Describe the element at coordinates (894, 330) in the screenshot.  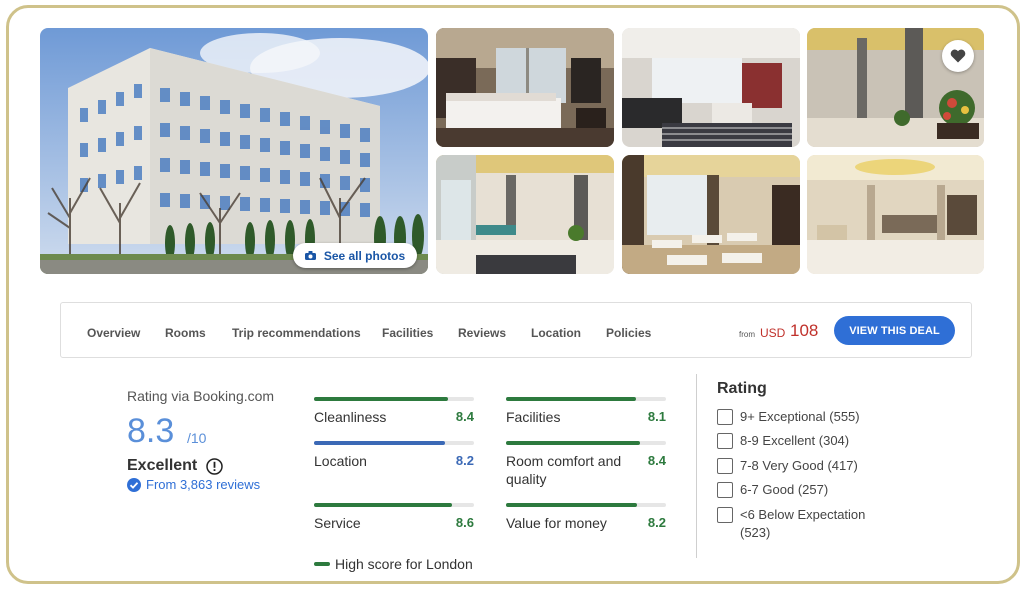
I see `view-deal-button: VIEW THIS DEAL` at that location.